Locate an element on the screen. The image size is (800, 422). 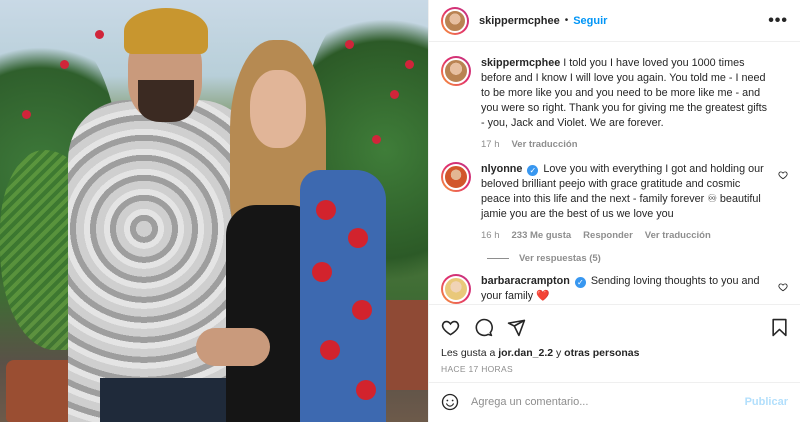
comment-likes: 233 Me gusta is located at coordinates (542, 235).